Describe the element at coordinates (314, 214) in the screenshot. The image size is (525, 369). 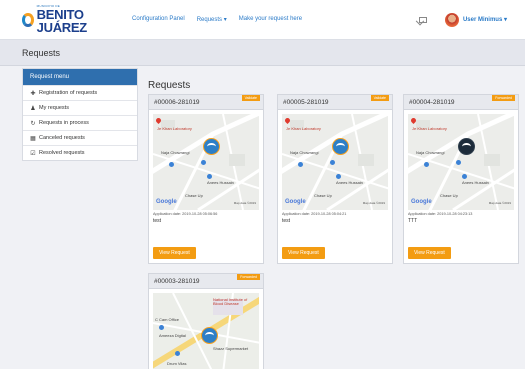
I see `application-date: Application date: 2019-10-28 05:04:21` at that location.